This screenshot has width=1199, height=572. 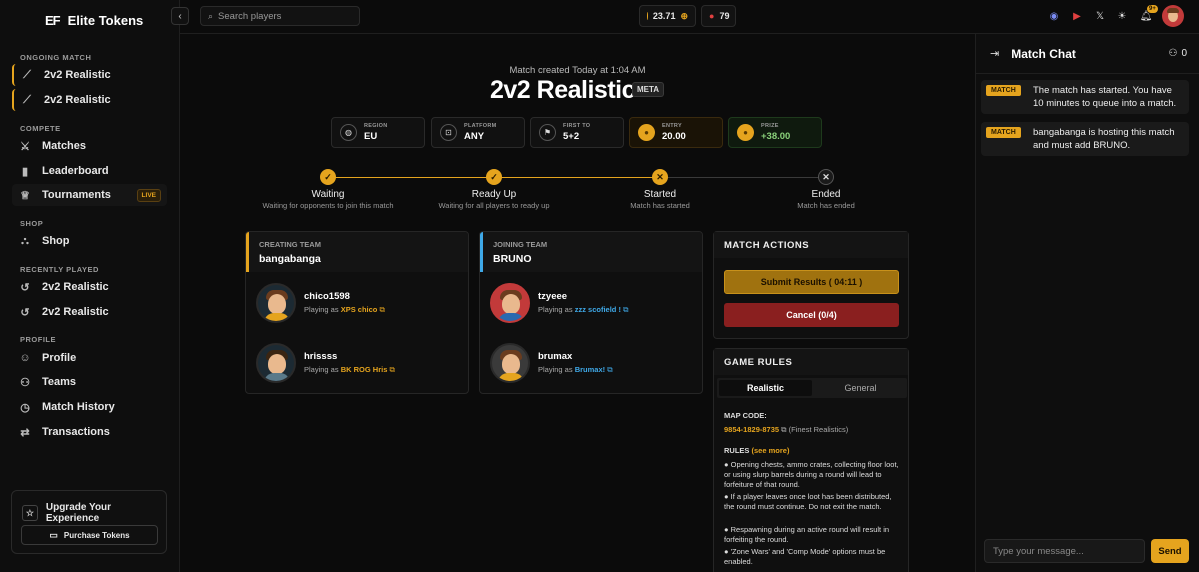 I want to click on player-name: tzyeee, so click(x=553, y=296).